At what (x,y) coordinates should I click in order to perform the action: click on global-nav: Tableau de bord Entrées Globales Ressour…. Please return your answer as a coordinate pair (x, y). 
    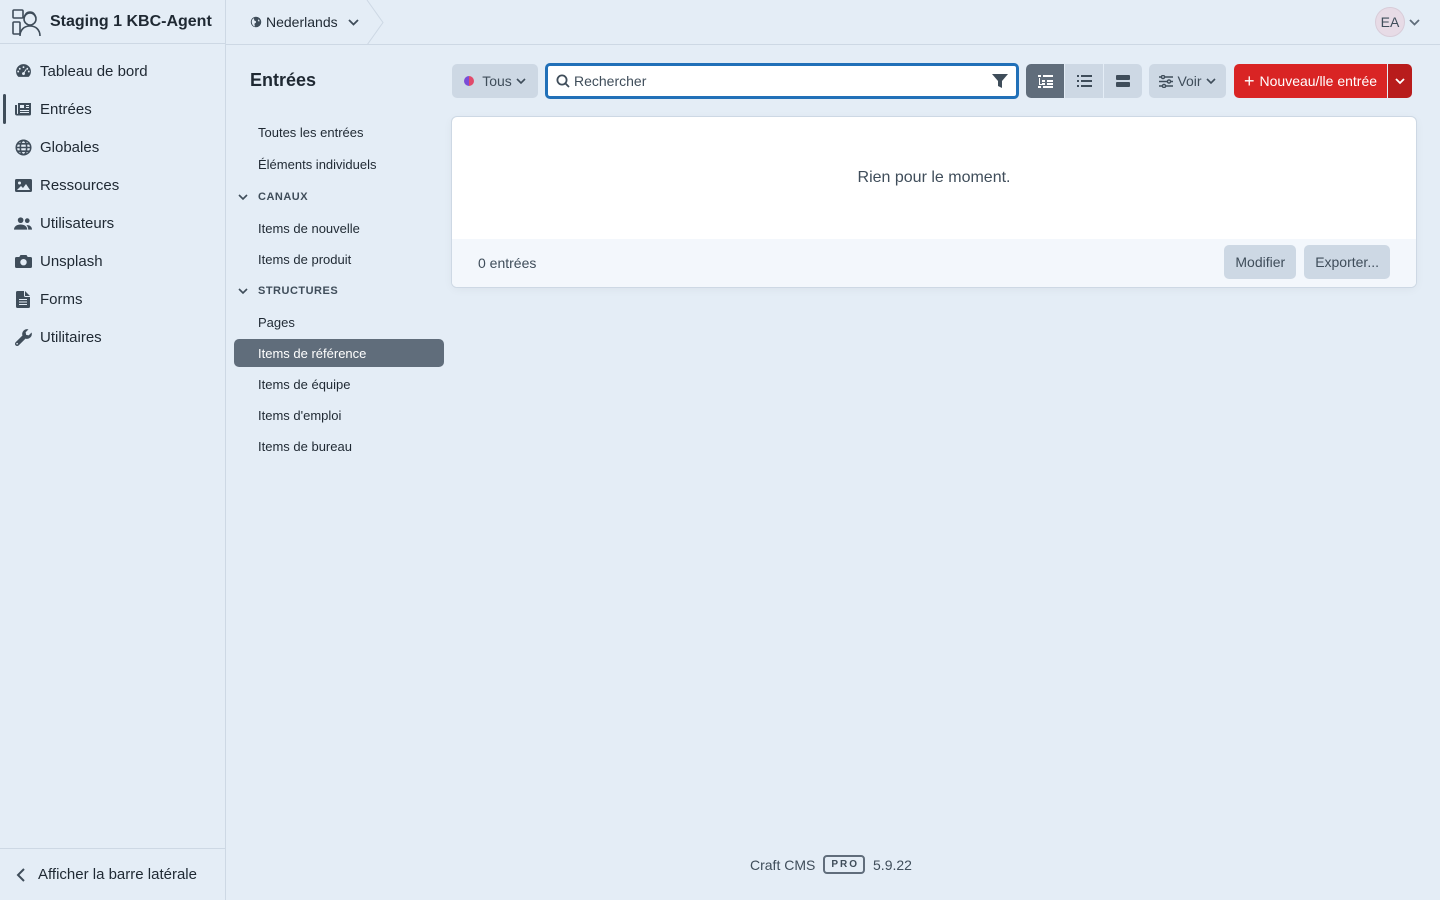
    Looking at the image, I should click on (112, 200).